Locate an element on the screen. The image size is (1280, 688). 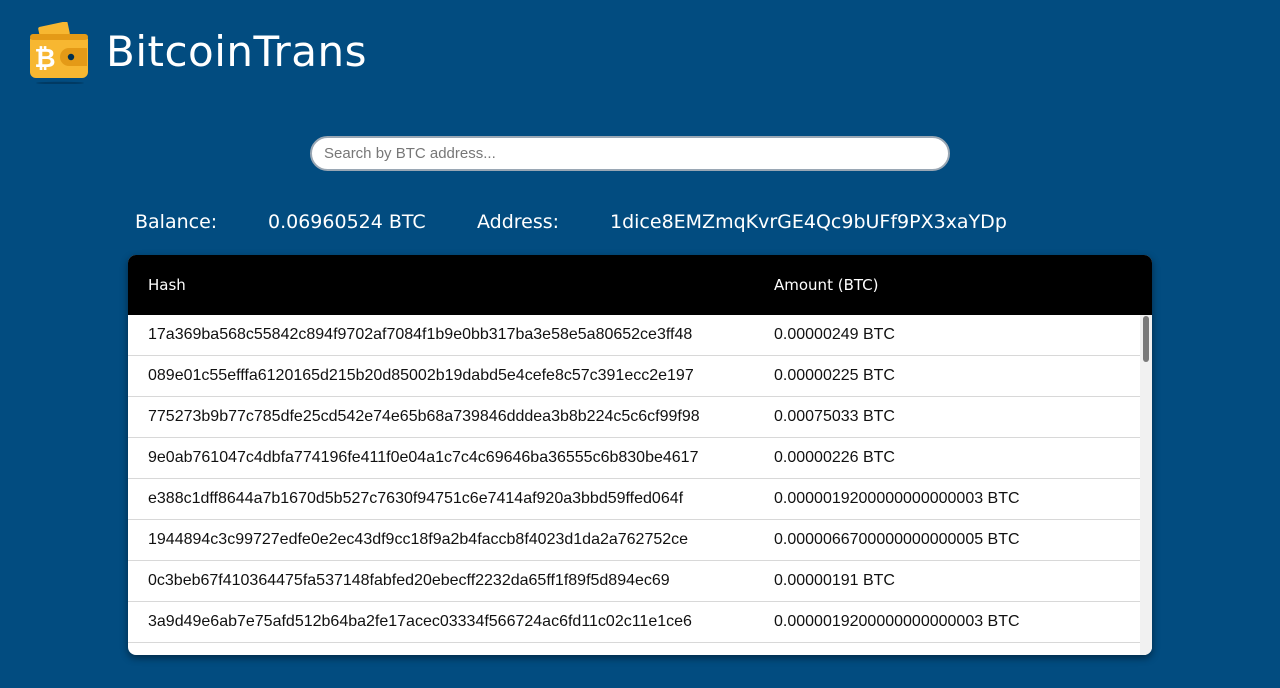
table-header: Hash Amount (BTC) is located at coordinates (640, 285).